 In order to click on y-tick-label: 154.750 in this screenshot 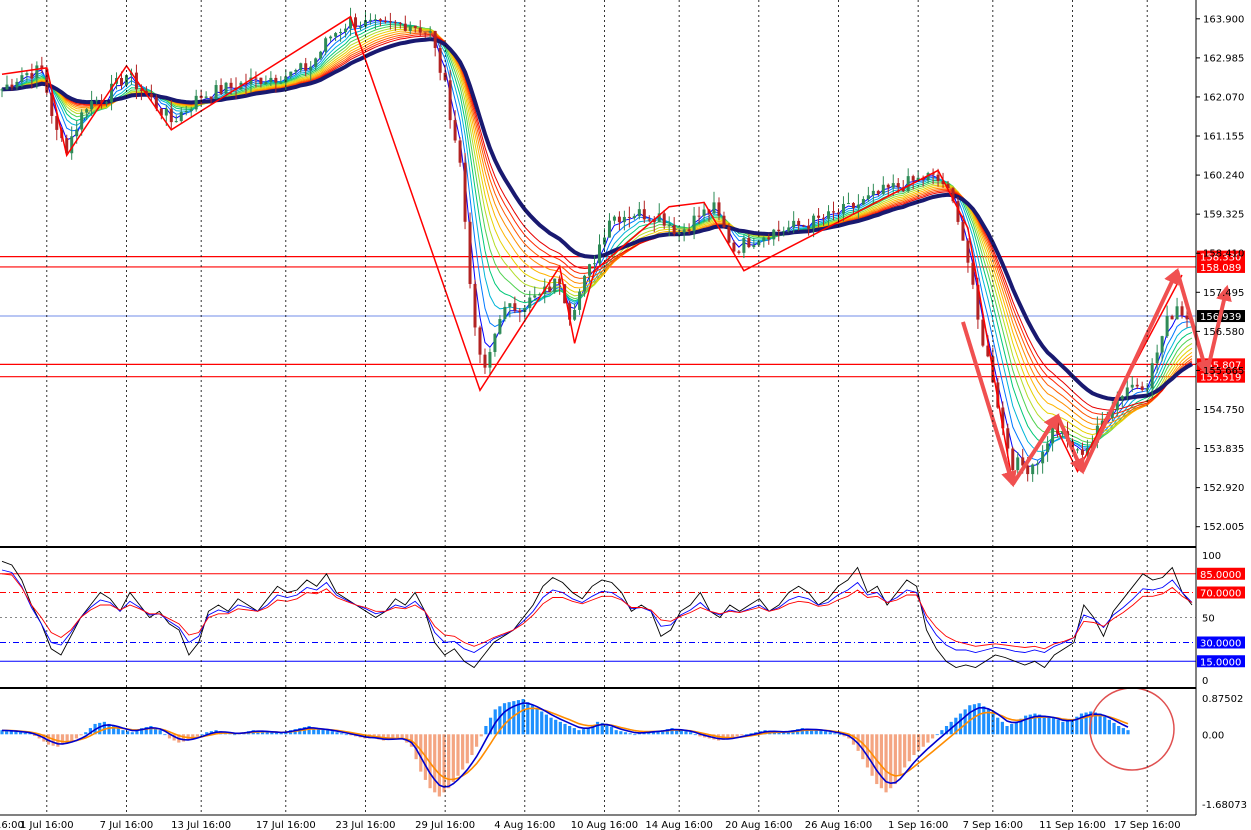, I will do `click(1223, 410)`.